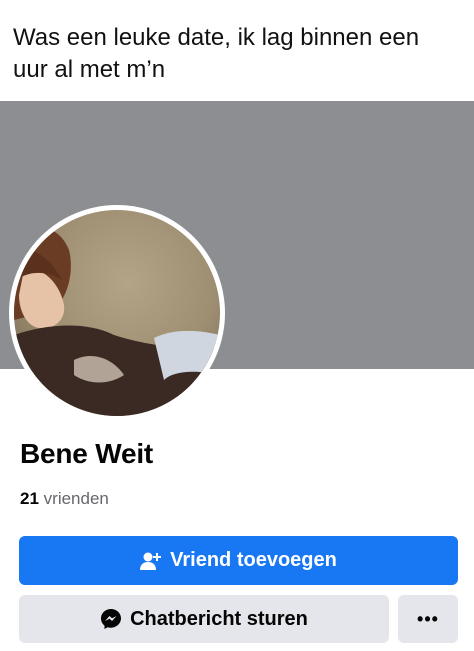 The height and width of the screenshot is (651, 474). Describe the element at coordinates (87, 453) in the screenshot. I see `profile-name: Bene Weit` at that location.